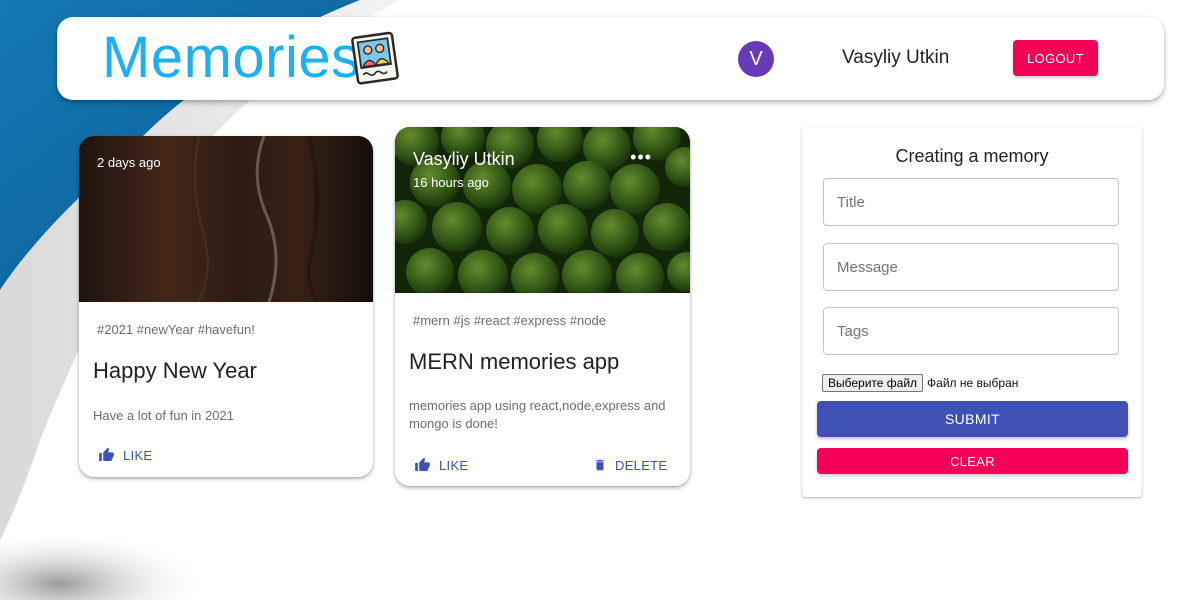  What do you see at coordinates (971, 331) in the screenshot?
I see `tags-input` at bounding box center [971, 331].